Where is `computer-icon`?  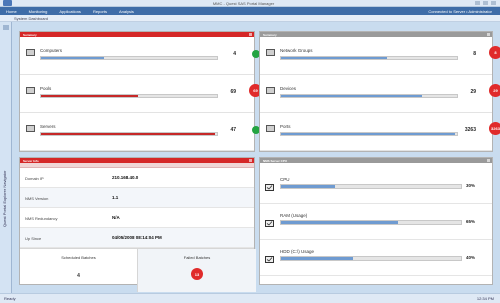
computer-icon is located at coordinates (30, 52).